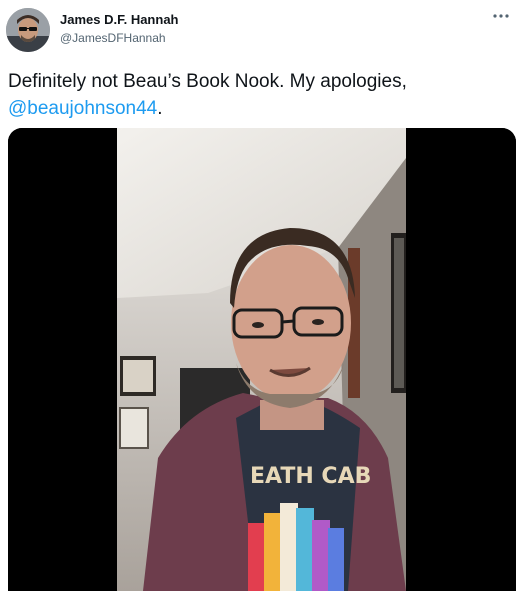 Image resolution: width=522 pixels, height=591 pixels. I want to click on more-dots, so click(501, 16).